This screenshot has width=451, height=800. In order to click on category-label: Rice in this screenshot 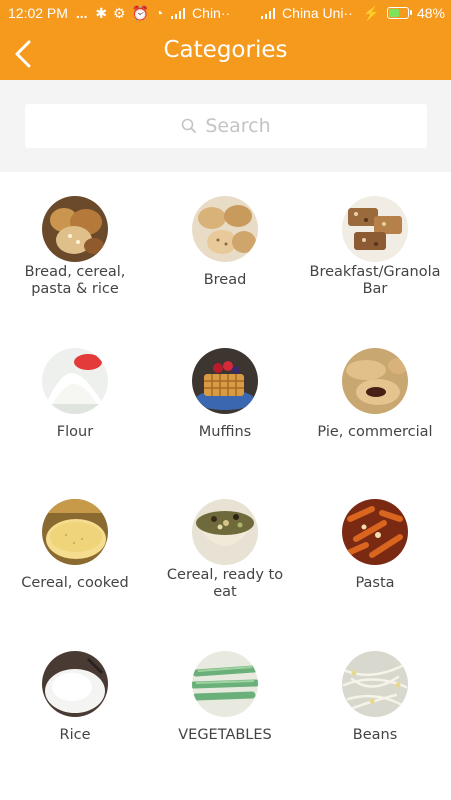, I will do `click(75, 735)`.